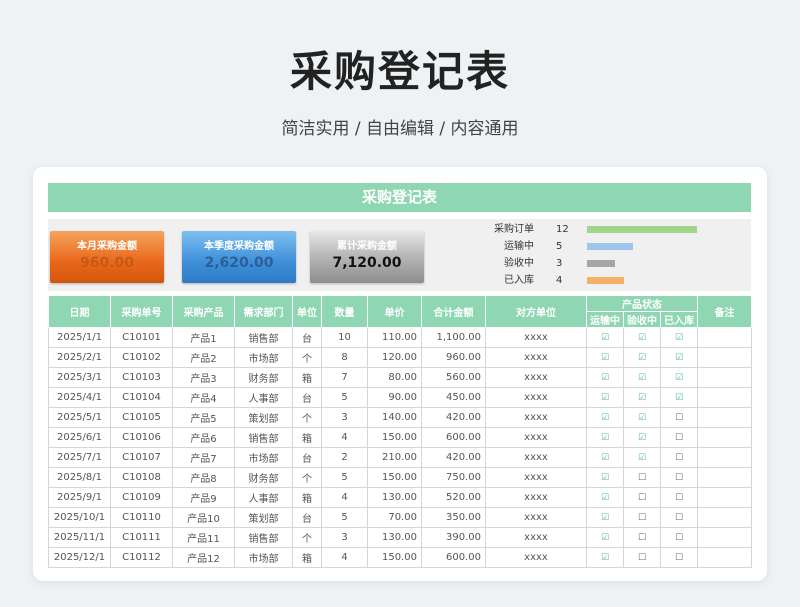 The width and height of the screenshot is (800, 607). I want to click on col-header-unit: 单位, so click(307, 311).